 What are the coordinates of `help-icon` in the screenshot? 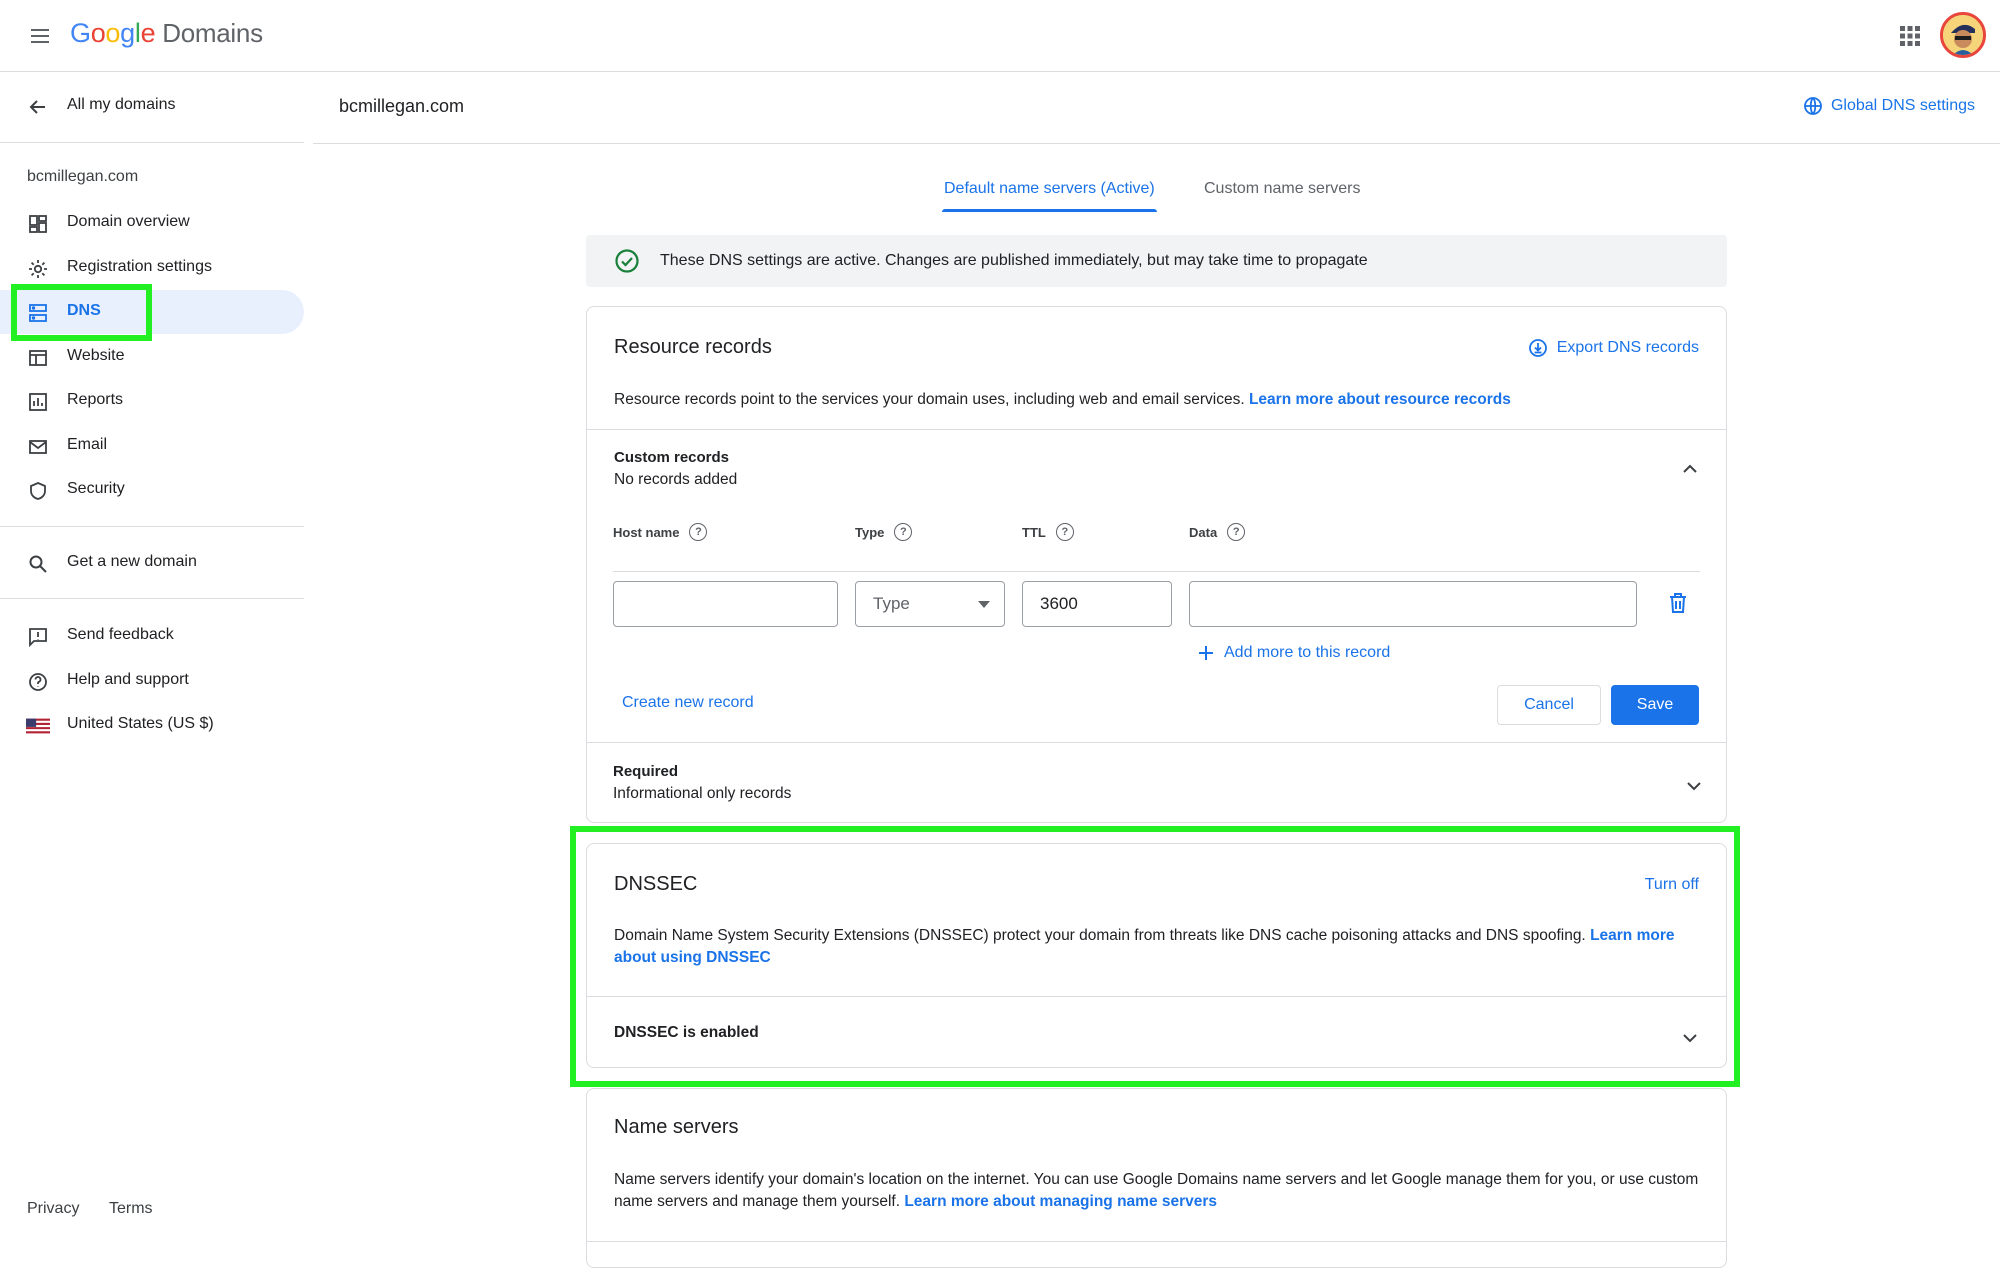 It's located at (38, 682).